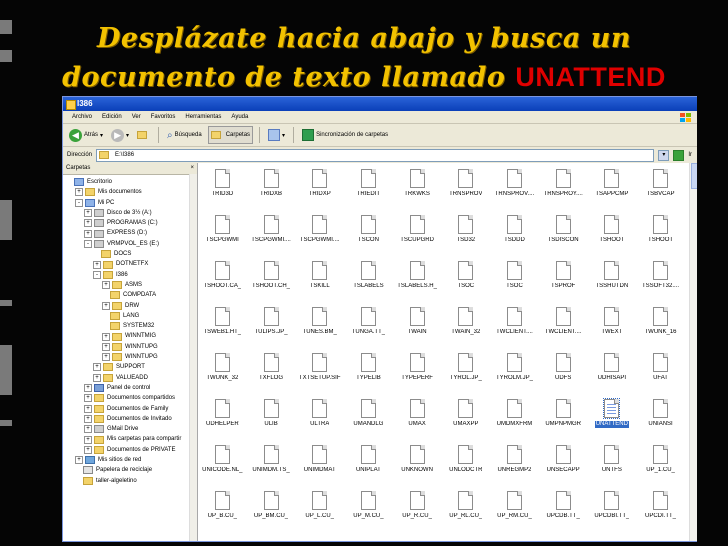 This screenshot has width=728, height=546. What do you see at coordinates (130, 367) in the screenshot?
I see `tree-item: + SUPPORT` at bounding box center [130, 367].